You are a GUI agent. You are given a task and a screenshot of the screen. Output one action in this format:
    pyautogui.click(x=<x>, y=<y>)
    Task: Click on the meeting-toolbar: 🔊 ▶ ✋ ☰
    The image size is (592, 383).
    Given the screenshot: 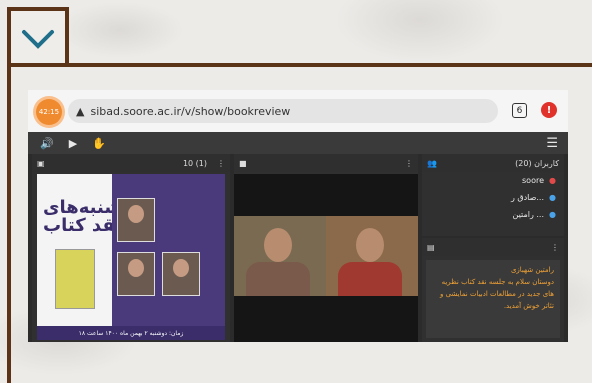 What is the action you would take?
    pyautogui.click(x=298, y=143)
    